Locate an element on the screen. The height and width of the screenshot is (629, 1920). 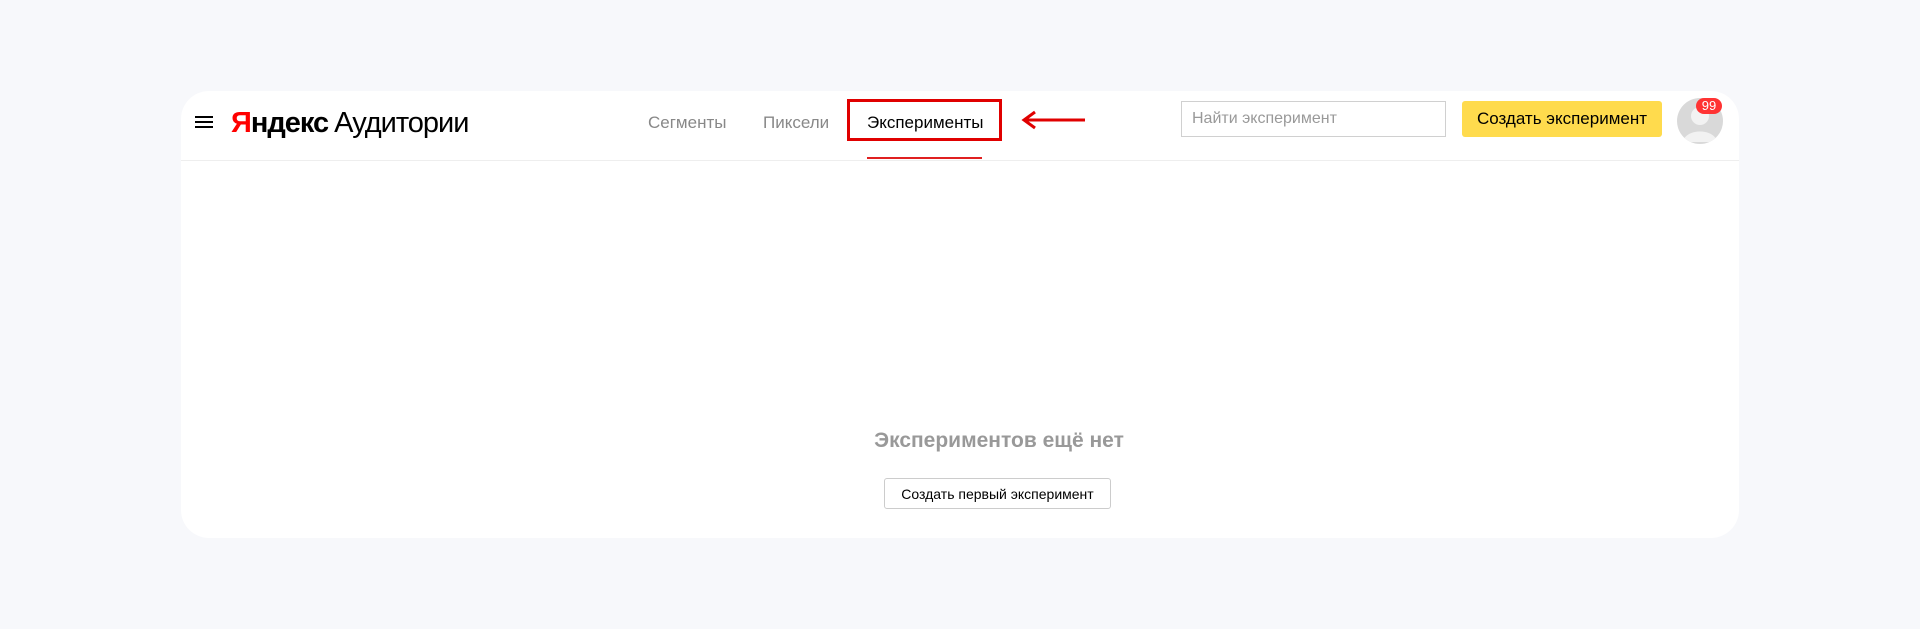
logo-brand-first-letter: Я is located at coordinates (241, 123).